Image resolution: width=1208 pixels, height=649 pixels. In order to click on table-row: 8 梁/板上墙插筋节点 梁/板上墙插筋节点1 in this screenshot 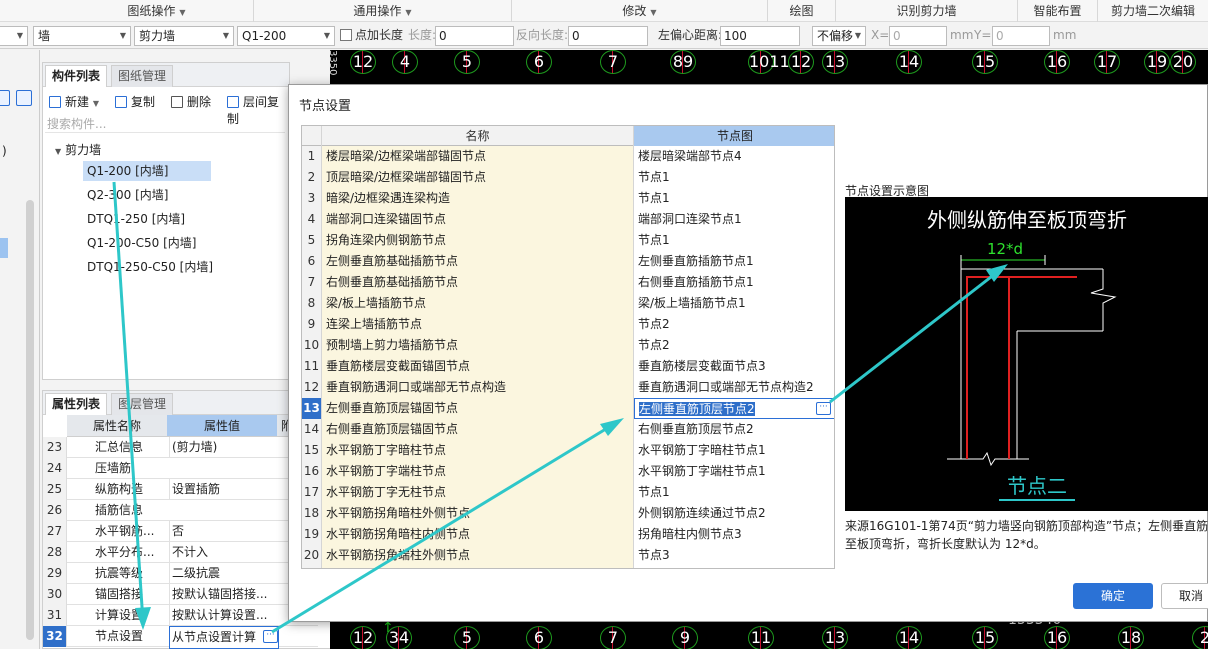, I will do `click(568, 303)`.